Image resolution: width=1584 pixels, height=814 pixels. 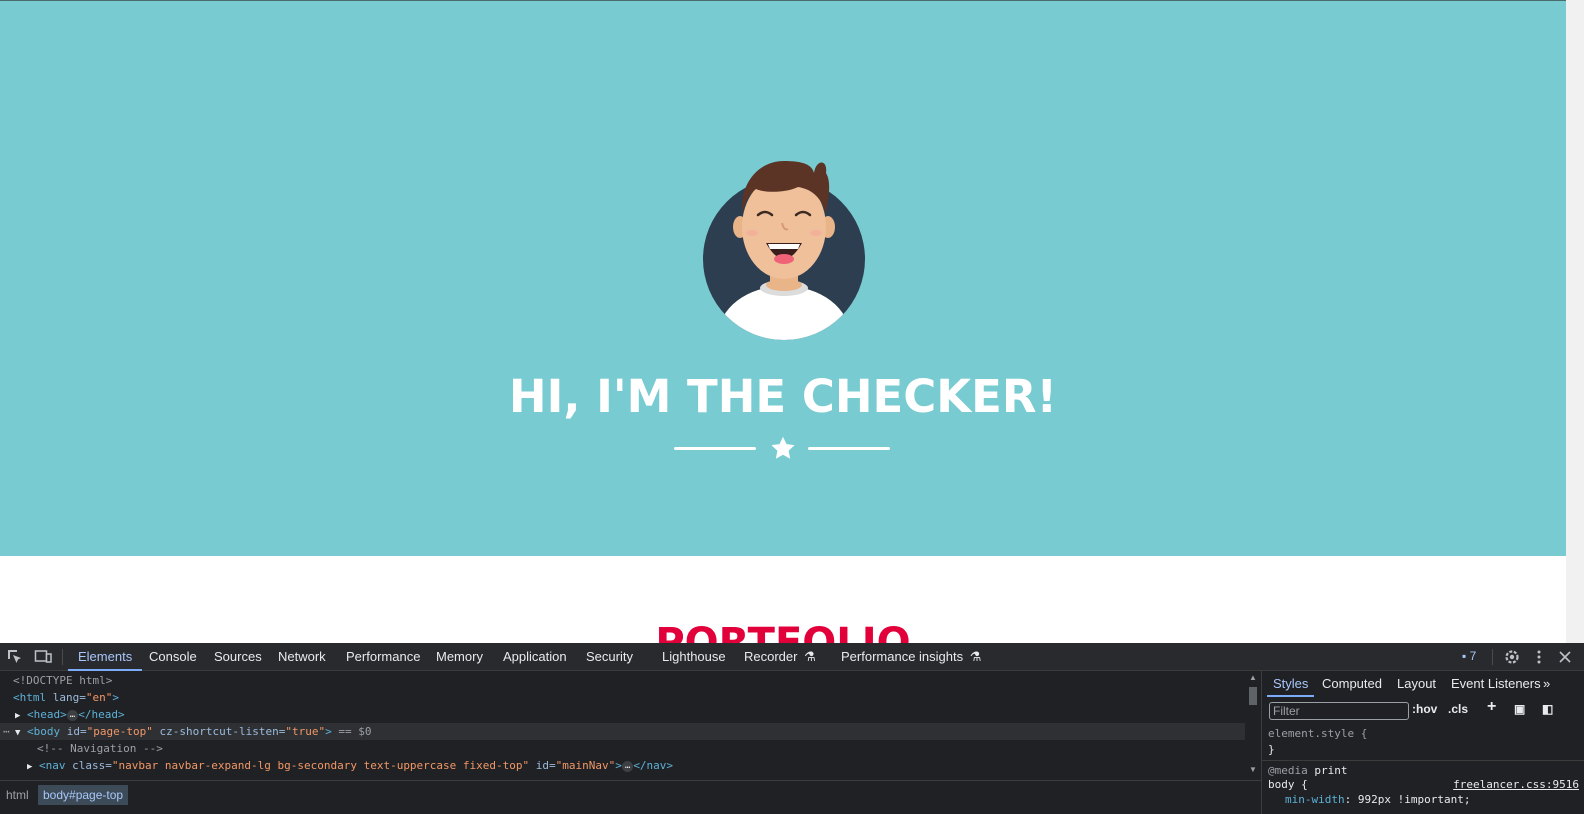 What do you see at coordinates (1377, 799) in the screenshot?
I see `css-declaration: min-width: 992px !important;` at bounding box center [1377, 799].